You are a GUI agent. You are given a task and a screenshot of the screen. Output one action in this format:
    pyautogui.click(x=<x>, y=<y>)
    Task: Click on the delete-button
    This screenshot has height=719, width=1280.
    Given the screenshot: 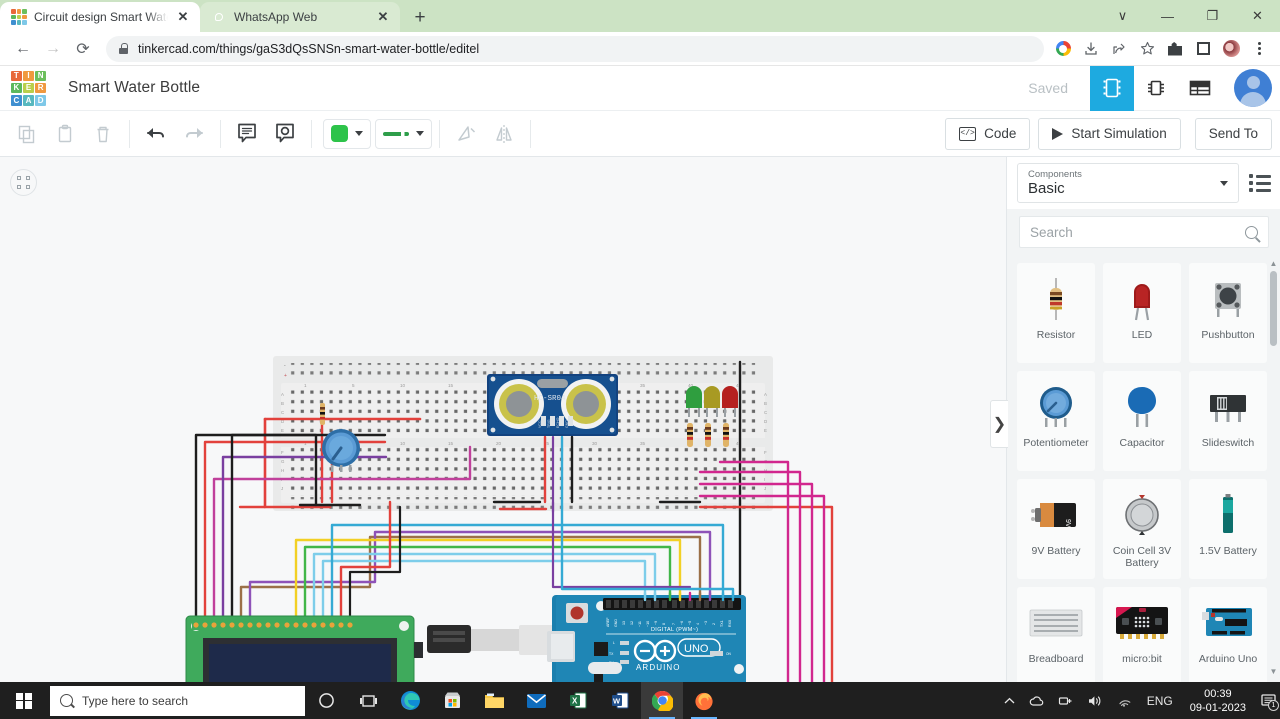 What is the action you would take?
    pyautogui.click(x=103, y=134)
    